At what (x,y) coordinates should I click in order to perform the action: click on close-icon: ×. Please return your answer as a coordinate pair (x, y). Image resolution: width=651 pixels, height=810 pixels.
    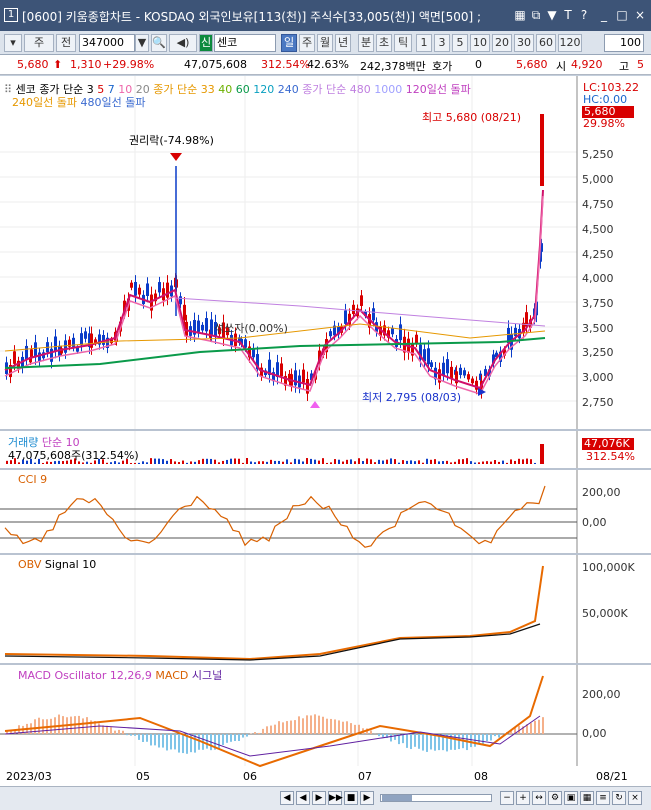
    Looking at the image, I should click on (640, 15).